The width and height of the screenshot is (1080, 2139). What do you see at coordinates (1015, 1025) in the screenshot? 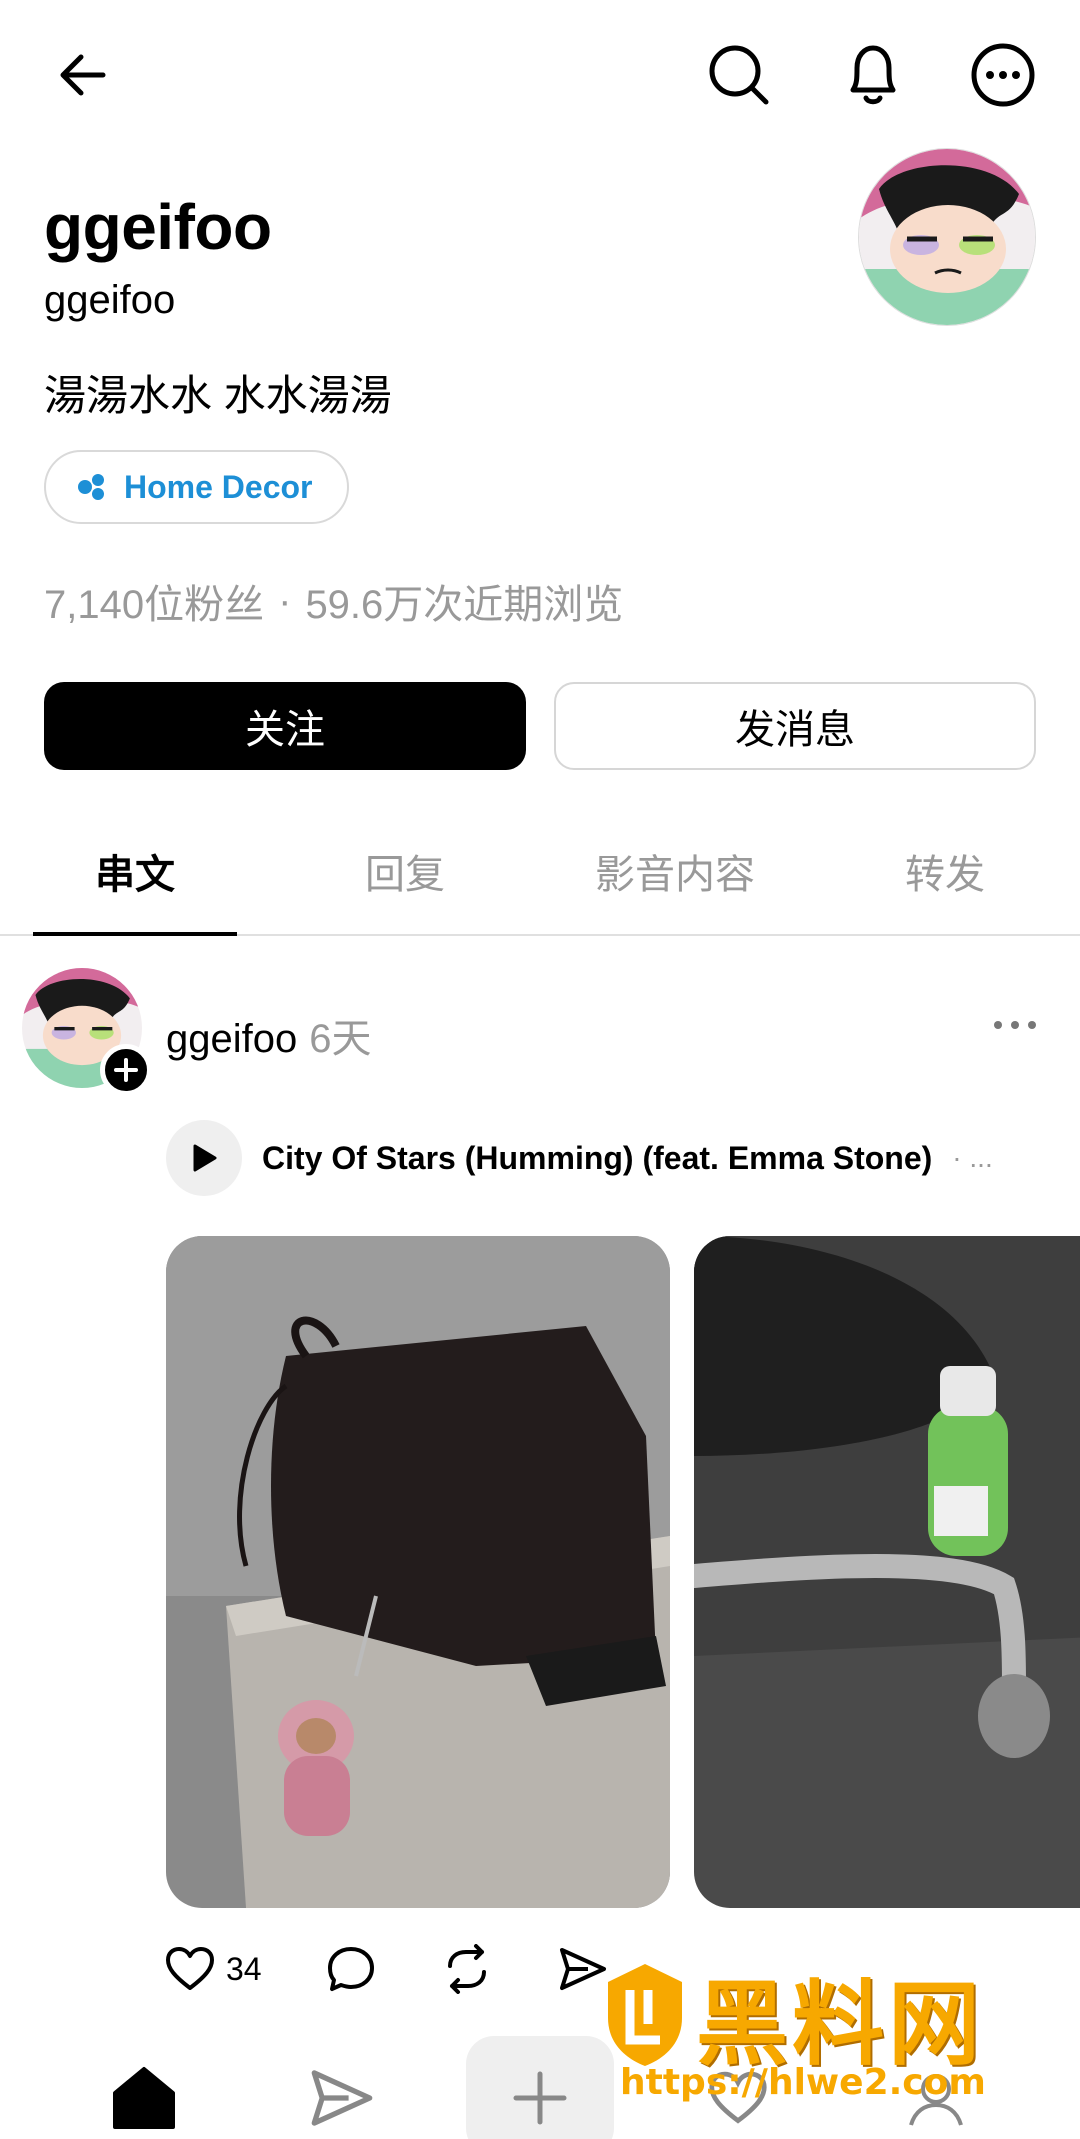
I see `post-more-icon` at bounding box center [1015, 1025].